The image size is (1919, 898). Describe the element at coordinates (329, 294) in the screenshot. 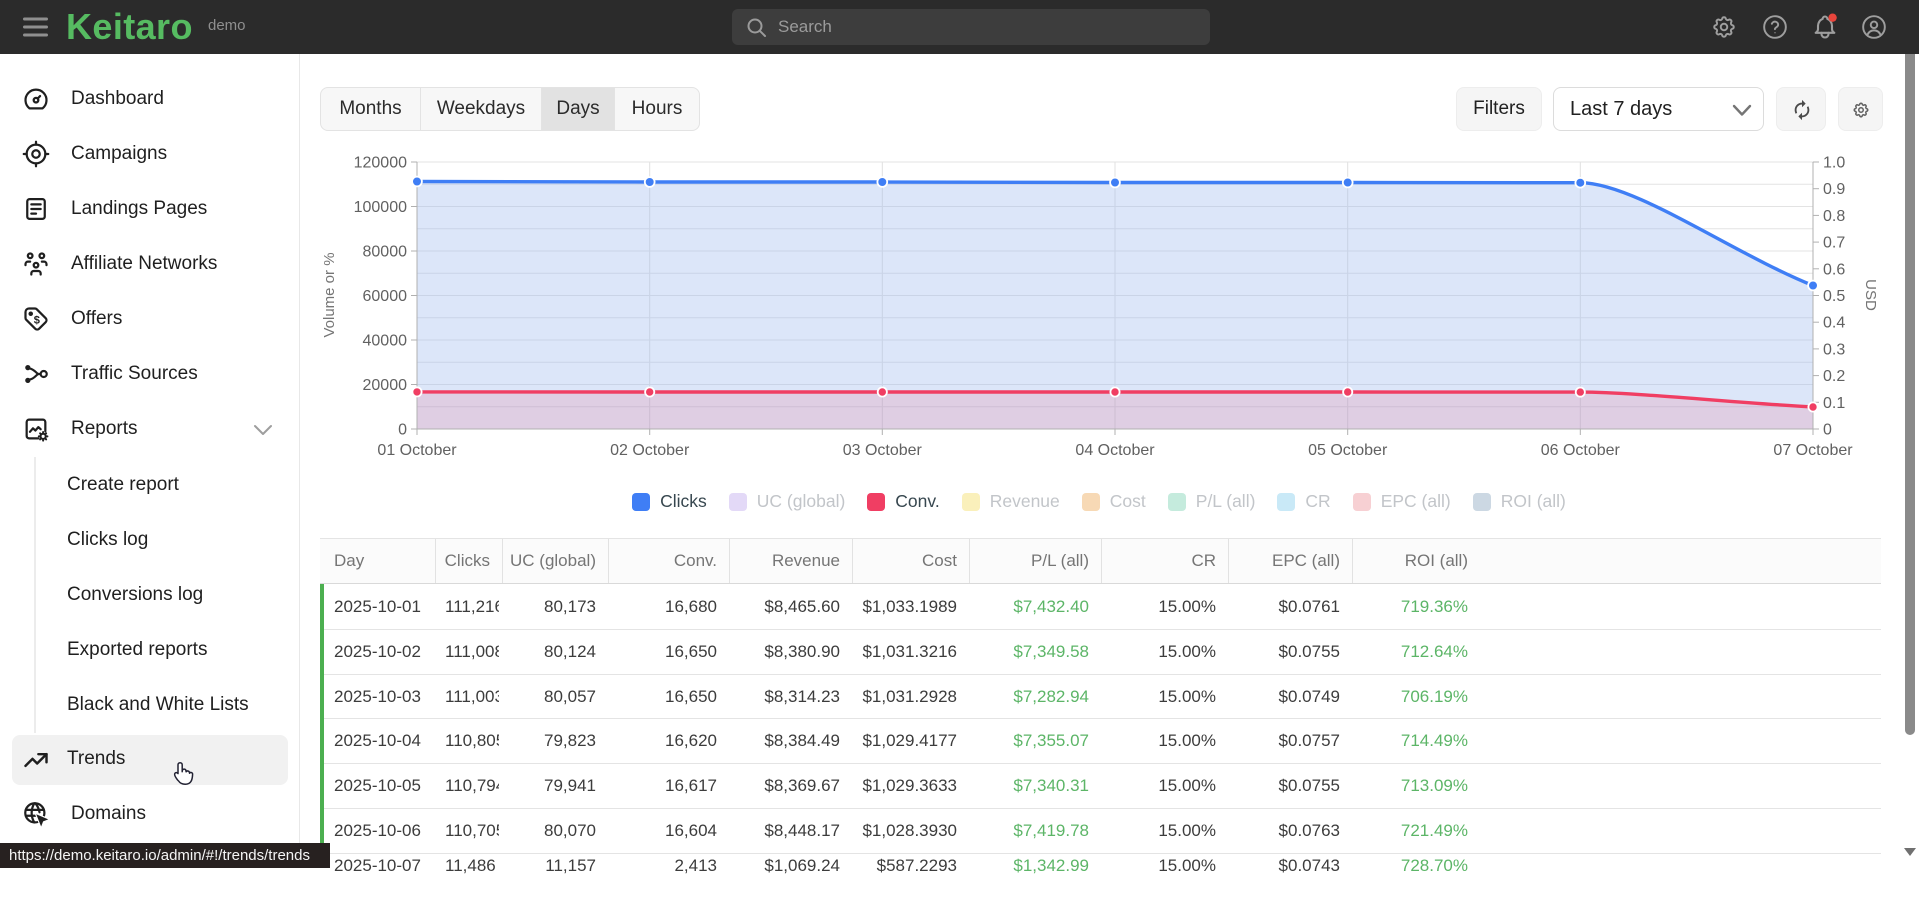

I see `svg-text: Volume or %` at that location.